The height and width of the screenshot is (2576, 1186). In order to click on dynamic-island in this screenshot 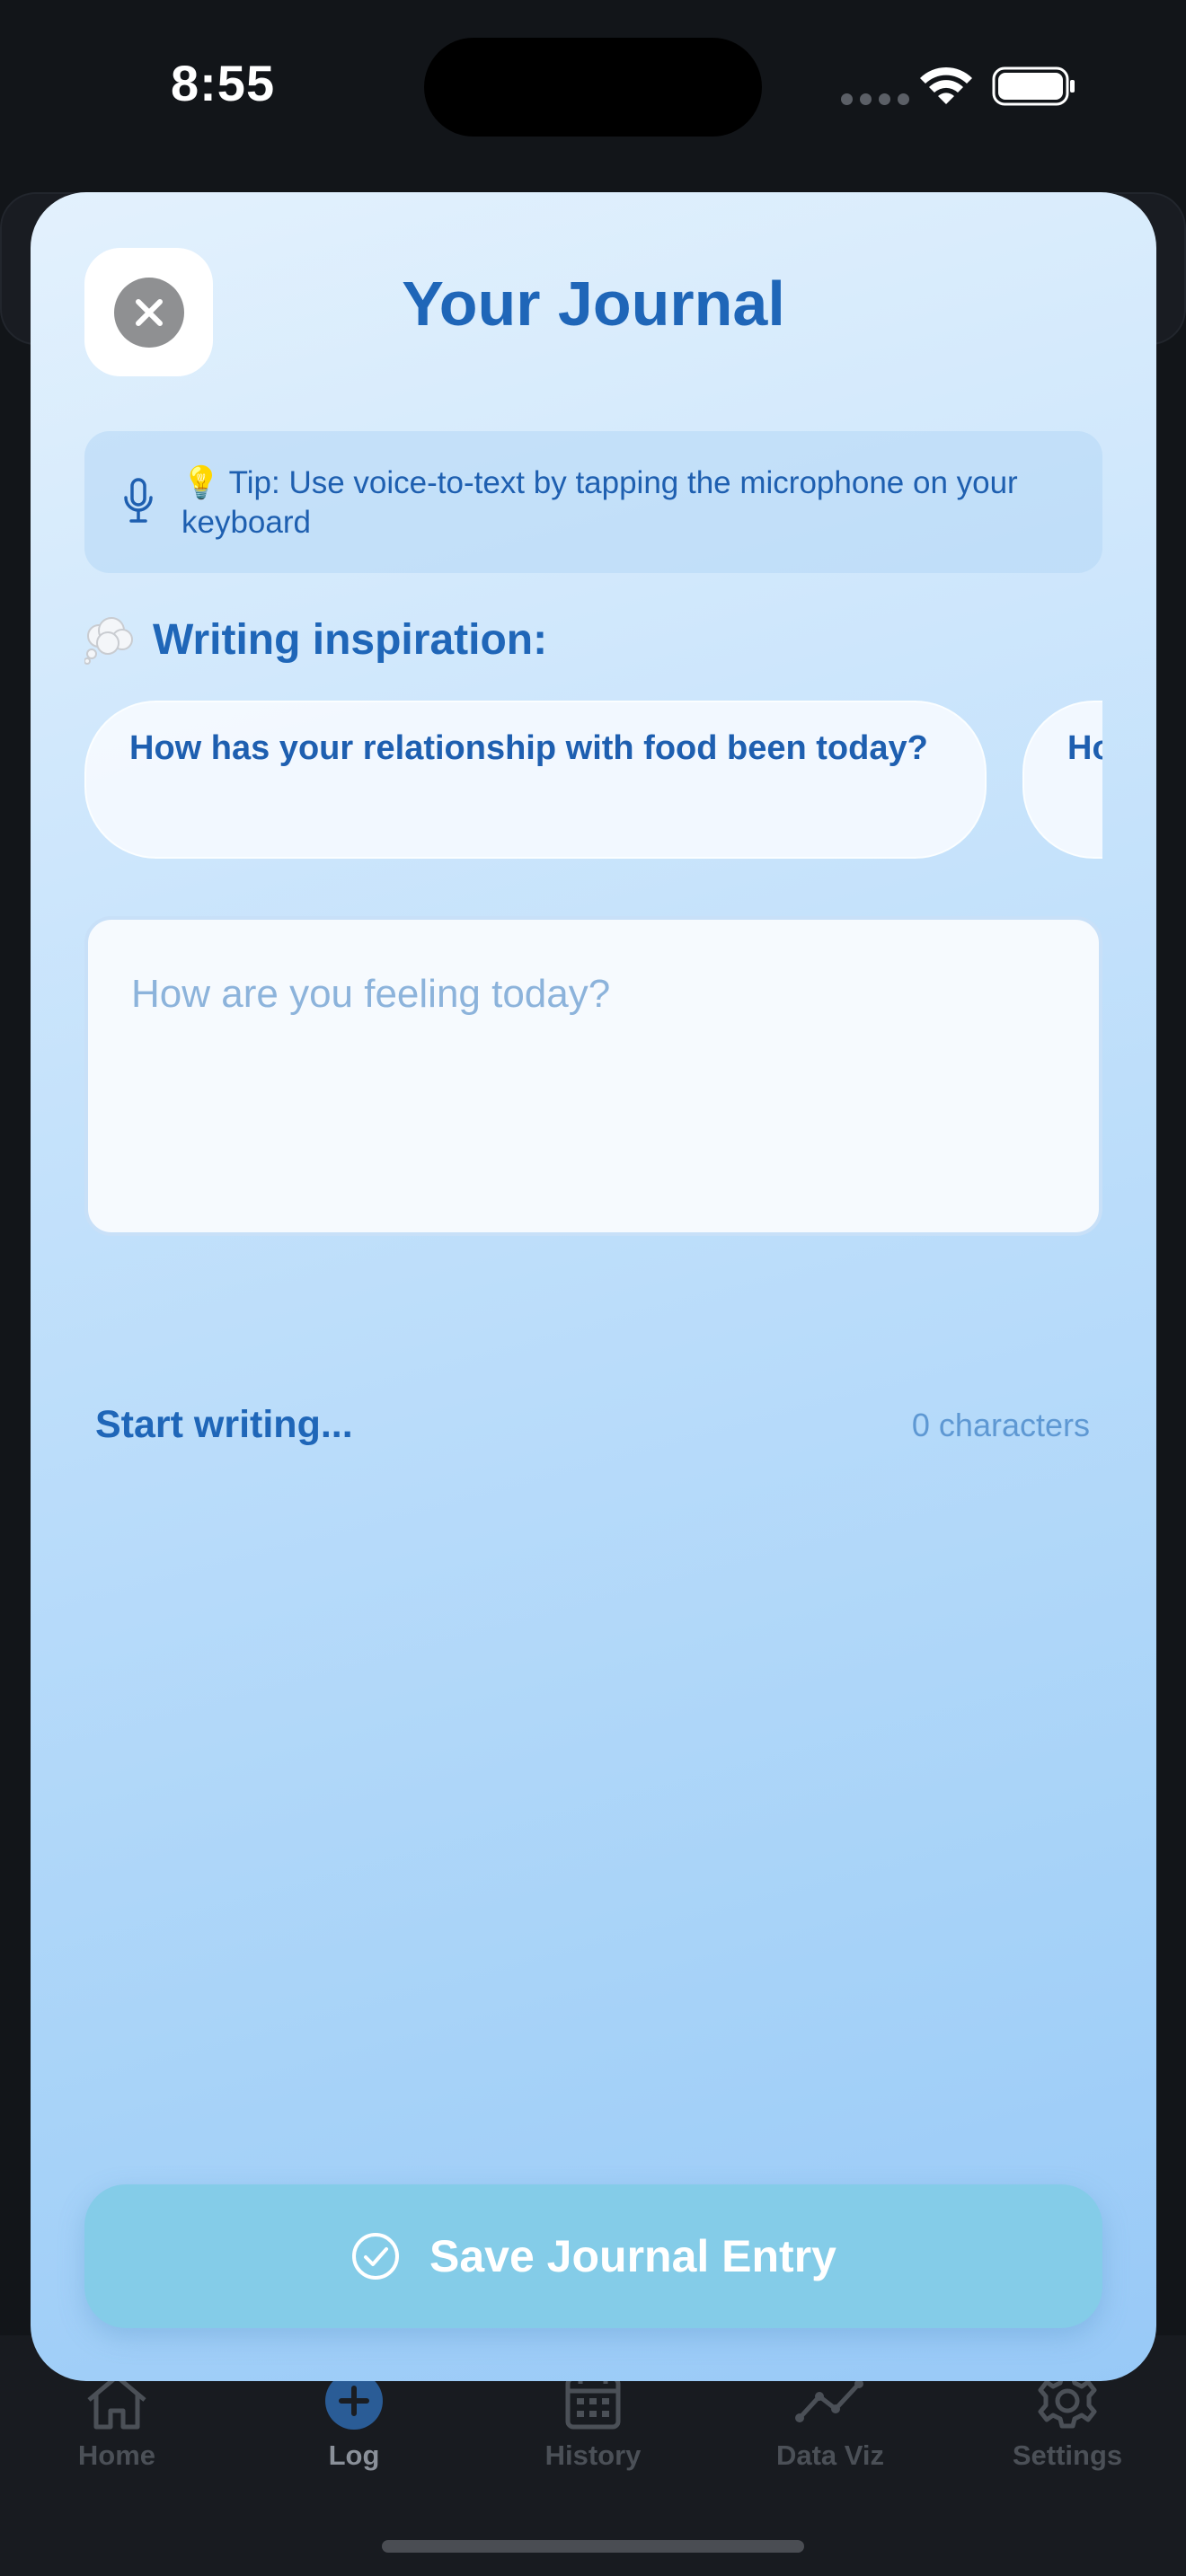, I will do `click(593, 87)`.